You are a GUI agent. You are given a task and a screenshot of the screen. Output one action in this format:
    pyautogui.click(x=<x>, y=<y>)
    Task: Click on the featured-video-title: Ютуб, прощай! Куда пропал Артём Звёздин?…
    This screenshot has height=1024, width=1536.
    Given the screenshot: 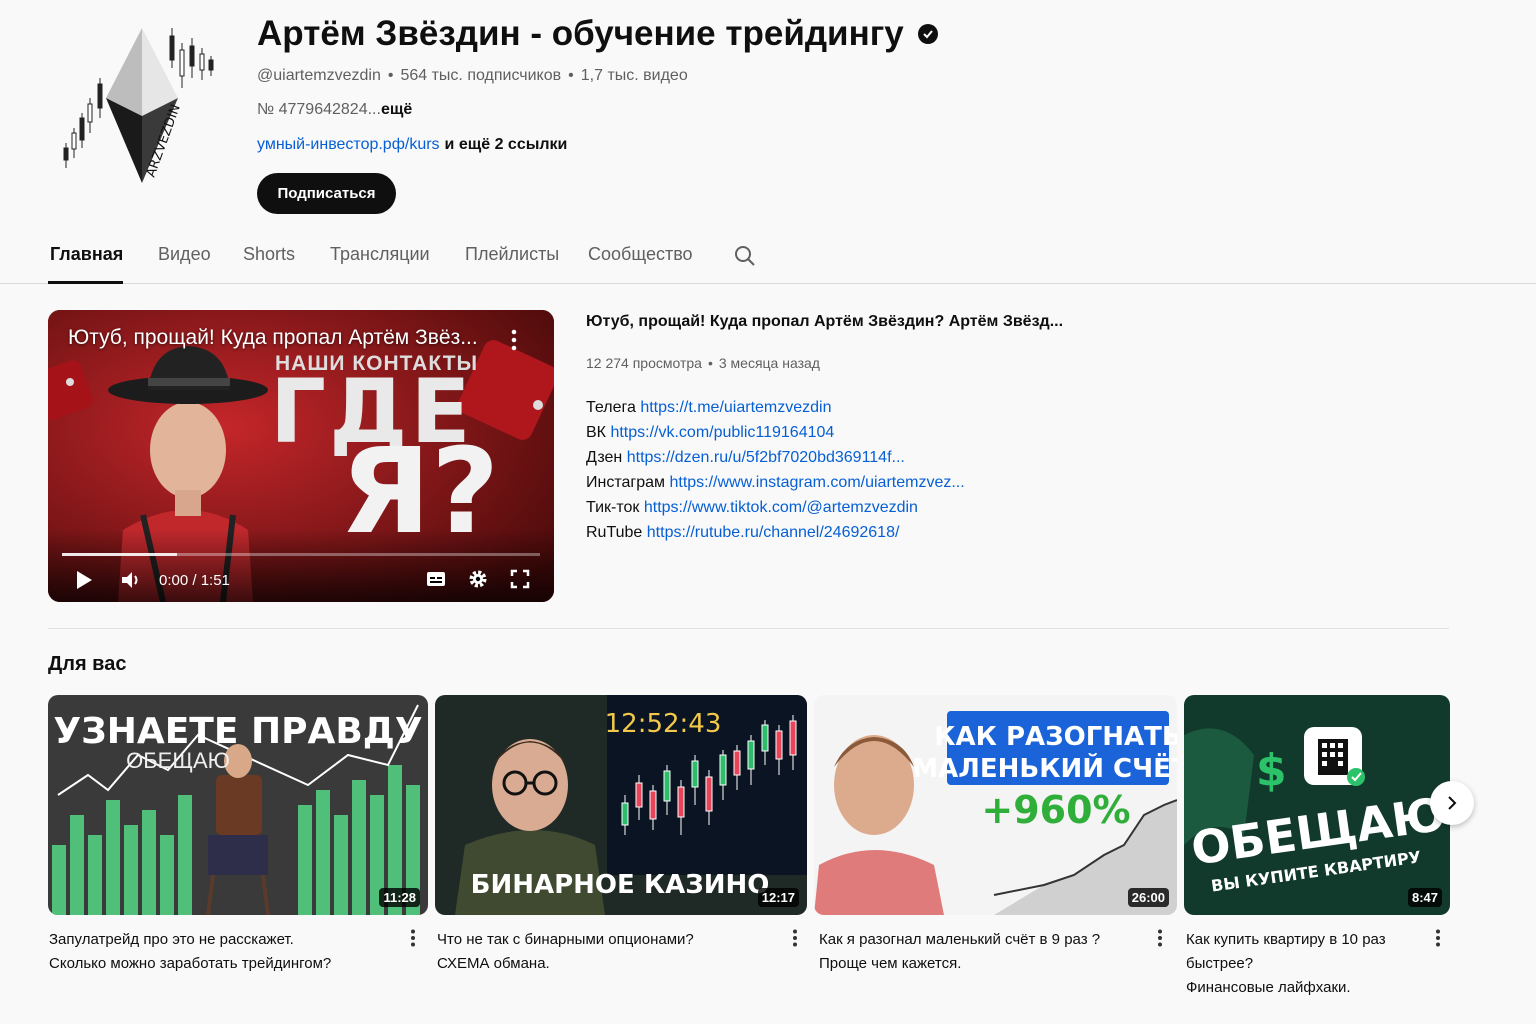 What is the action you would take?
    pyautogui.click(x=824, y=322)
    